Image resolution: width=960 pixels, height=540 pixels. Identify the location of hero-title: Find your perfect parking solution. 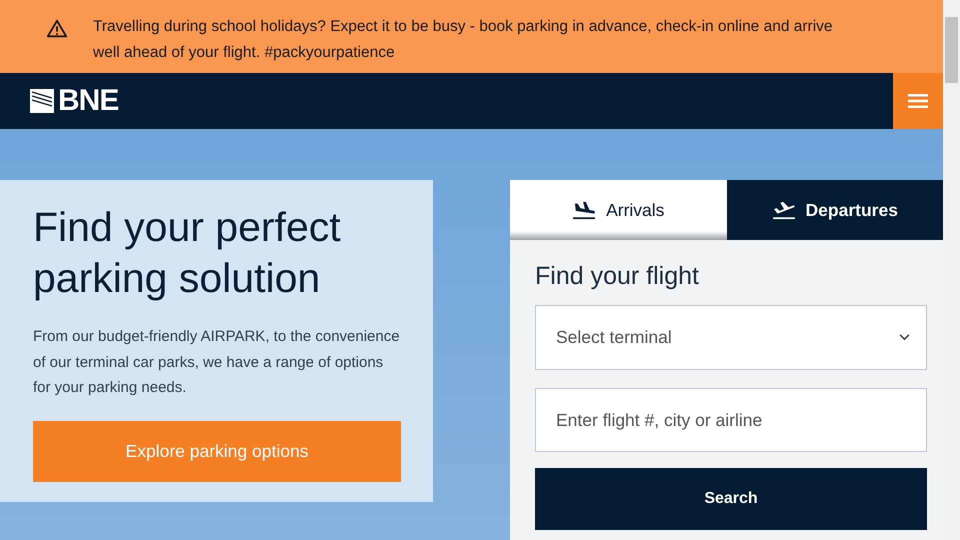
(187, 253).